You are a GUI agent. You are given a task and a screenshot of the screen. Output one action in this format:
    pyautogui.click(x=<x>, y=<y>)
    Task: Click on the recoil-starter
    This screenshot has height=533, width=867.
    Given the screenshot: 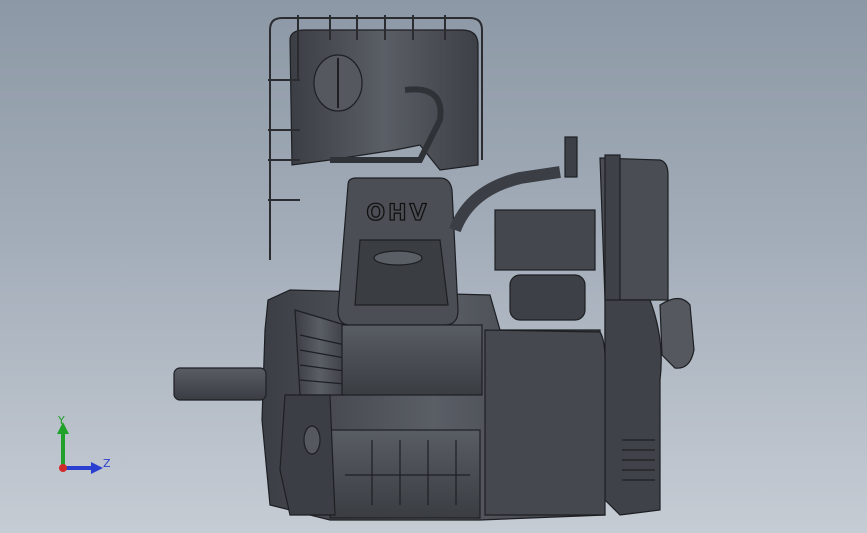 What is the action you would take?
    pyautogui.click(x=307, y=455)
    